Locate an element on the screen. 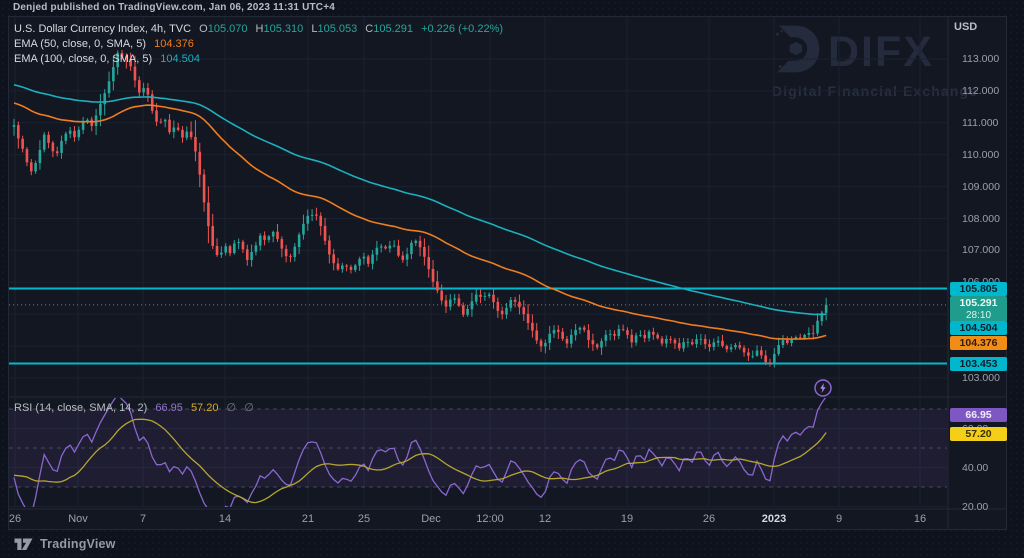  rsi-empty-value-2: ∅ is located at coordinates (249, 408).